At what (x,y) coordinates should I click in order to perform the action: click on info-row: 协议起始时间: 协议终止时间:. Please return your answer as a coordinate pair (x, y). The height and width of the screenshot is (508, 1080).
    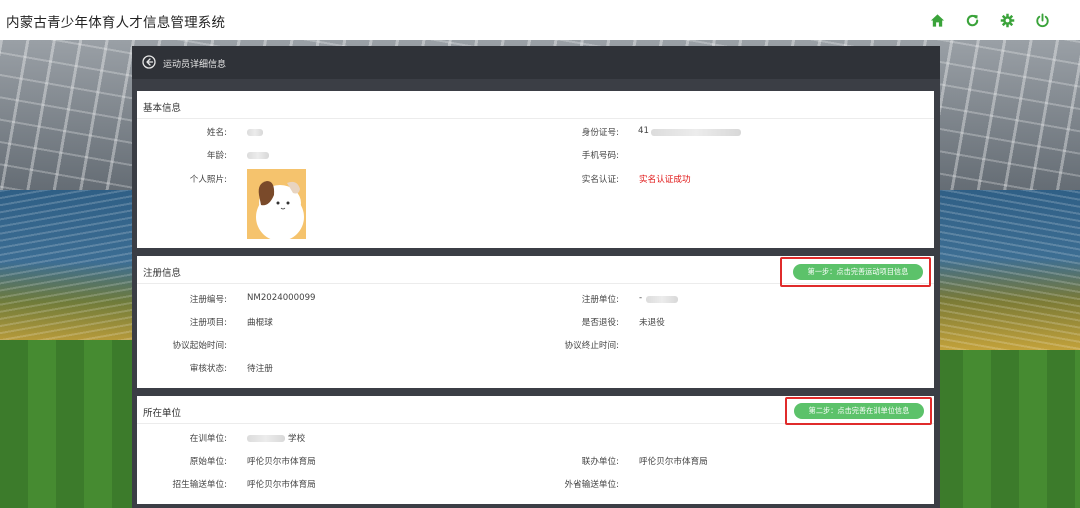
    Looking at the image, I should click on (535, 346).